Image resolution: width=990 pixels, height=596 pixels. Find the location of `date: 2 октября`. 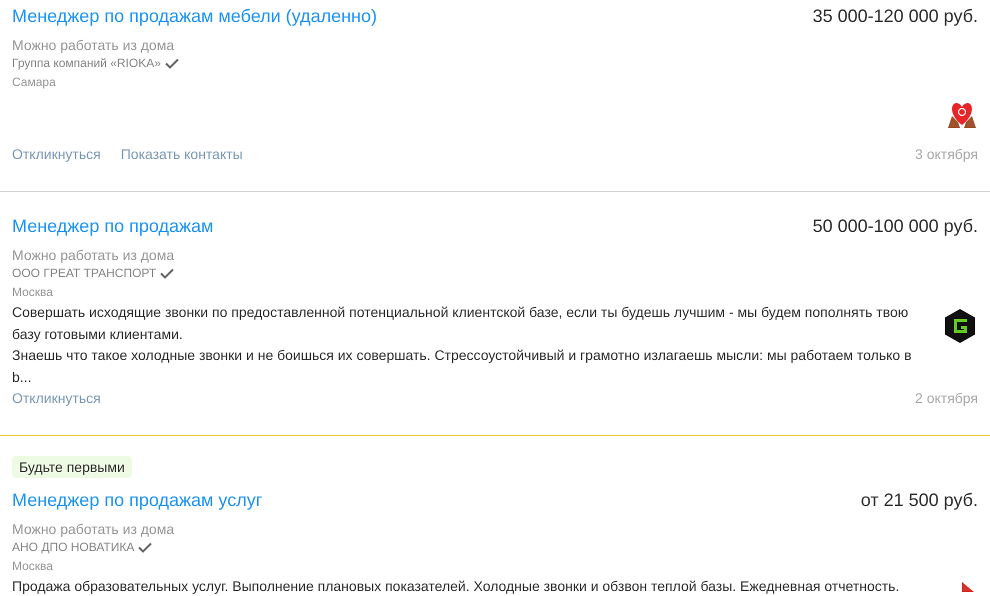

date: 2 октября is located at coordinates (946, 398).